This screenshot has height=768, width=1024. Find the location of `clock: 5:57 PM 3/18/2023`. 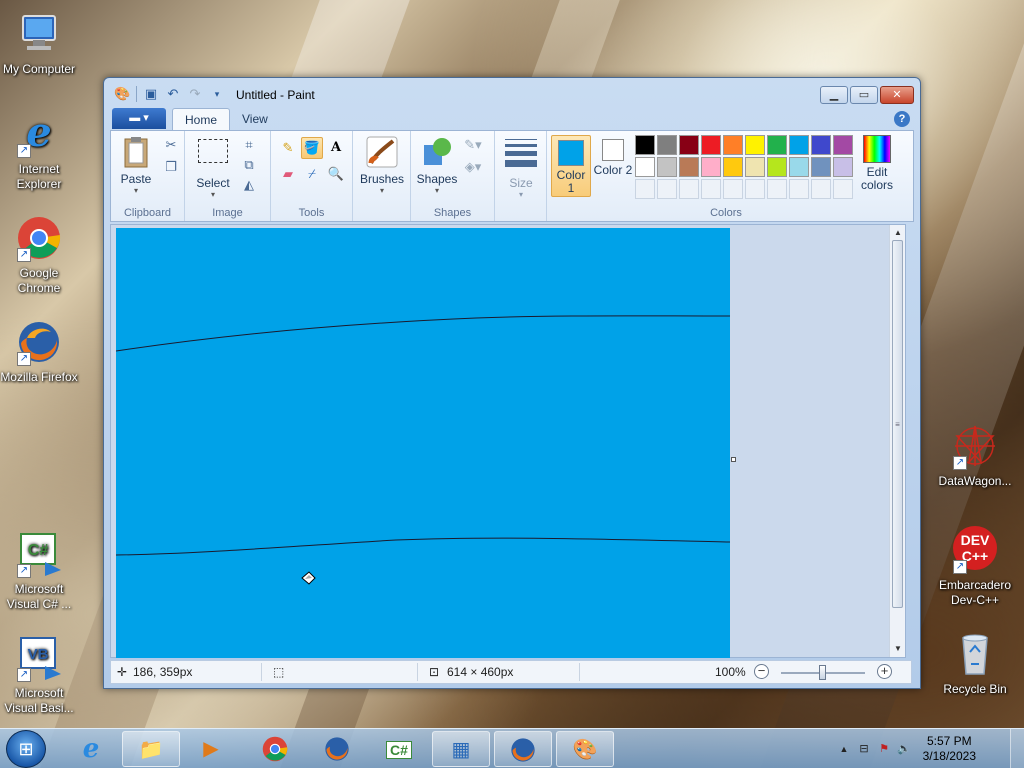

clock: 5:57 PM 3/18/2023 is located at coordinates (949, 749).